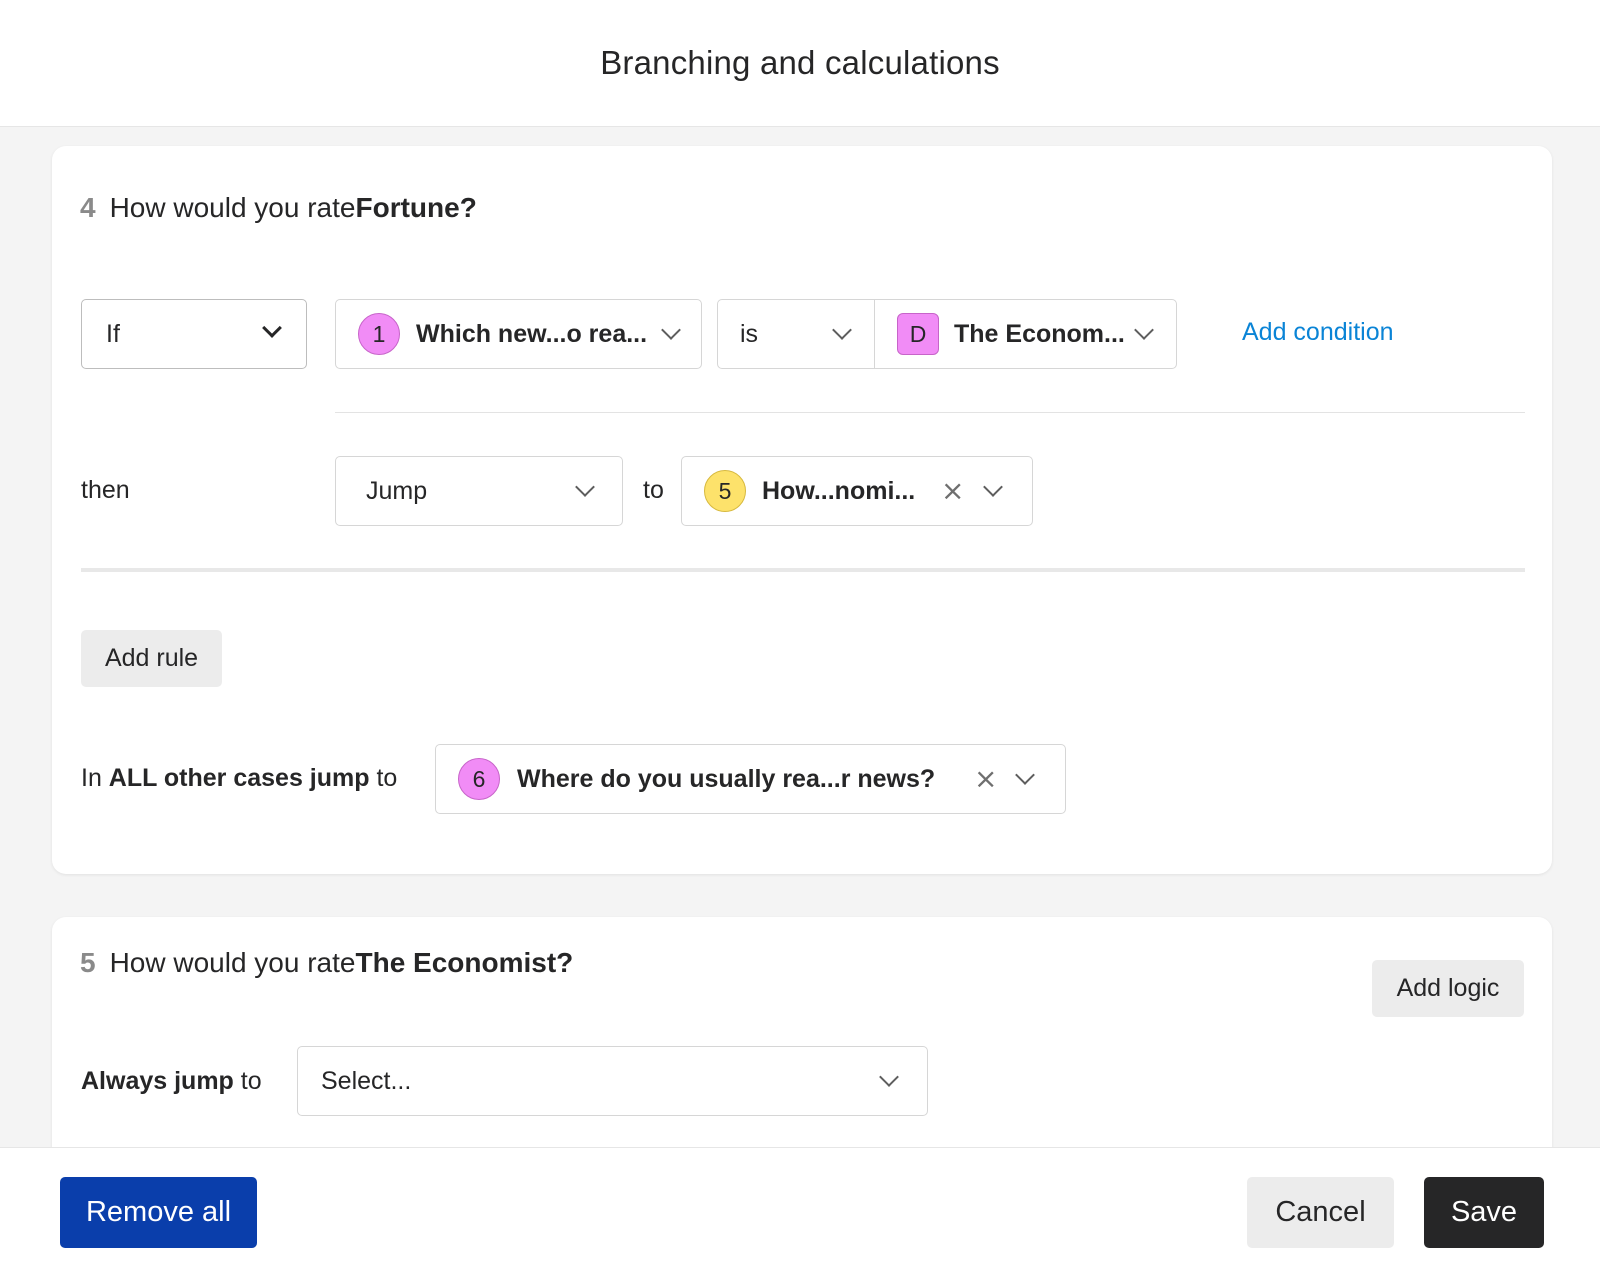  I want to click on jump-target-select: 5 How...nomi... ×, so click(857, 491).